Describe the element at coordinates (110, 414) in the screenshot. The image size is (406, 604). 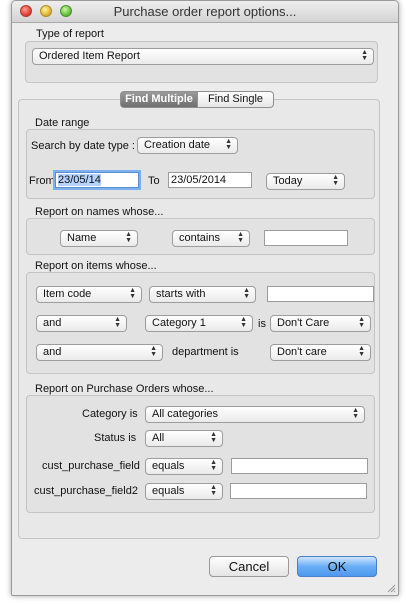
I see `category-is-label: Category is` at that location.